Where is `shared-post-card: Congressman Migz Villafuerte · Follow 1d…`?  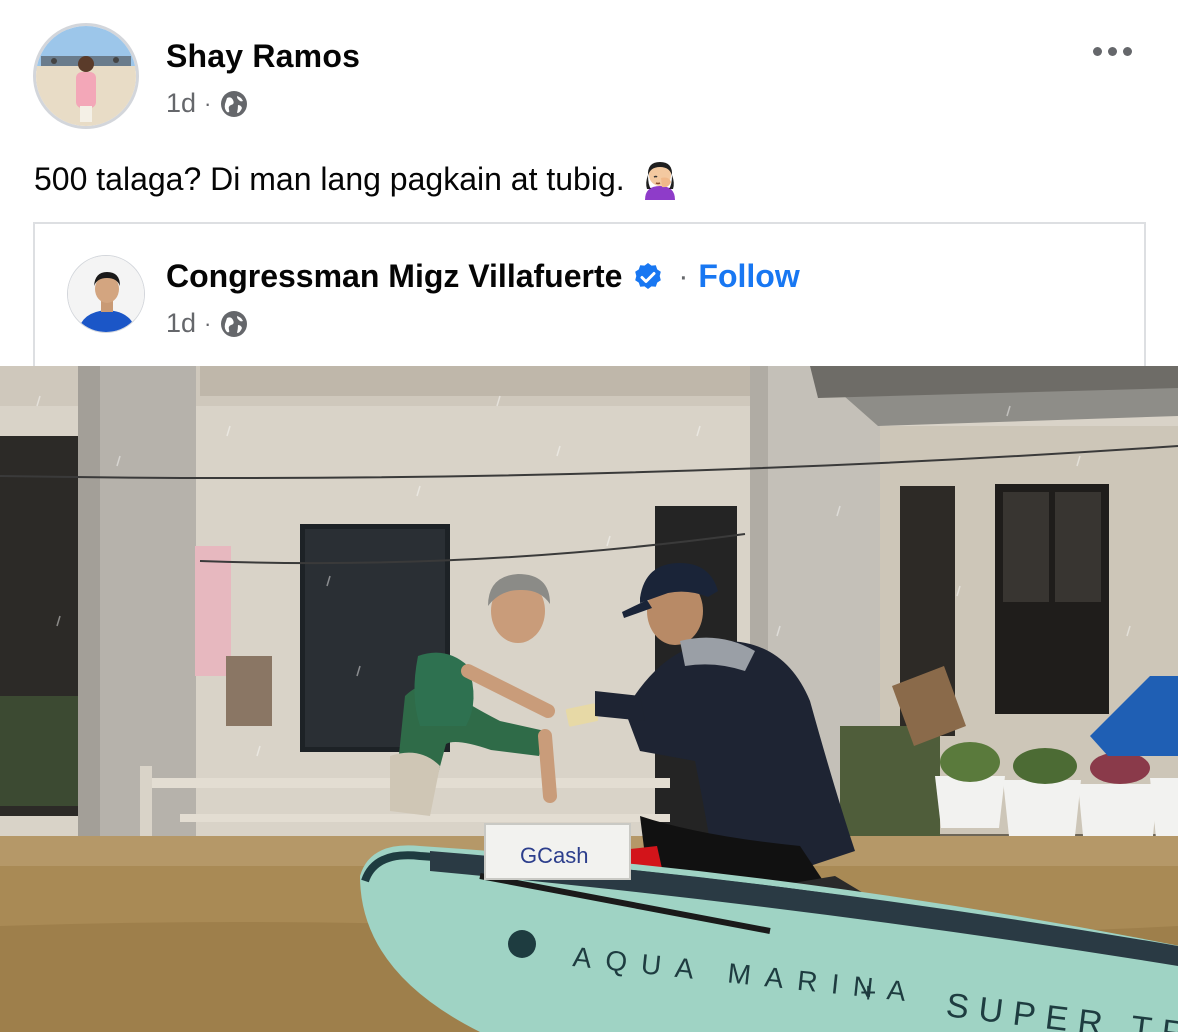
shared-post-card: Congressman Migz Villafuerte · Follow 1d… is located at coordinates (589, 294).